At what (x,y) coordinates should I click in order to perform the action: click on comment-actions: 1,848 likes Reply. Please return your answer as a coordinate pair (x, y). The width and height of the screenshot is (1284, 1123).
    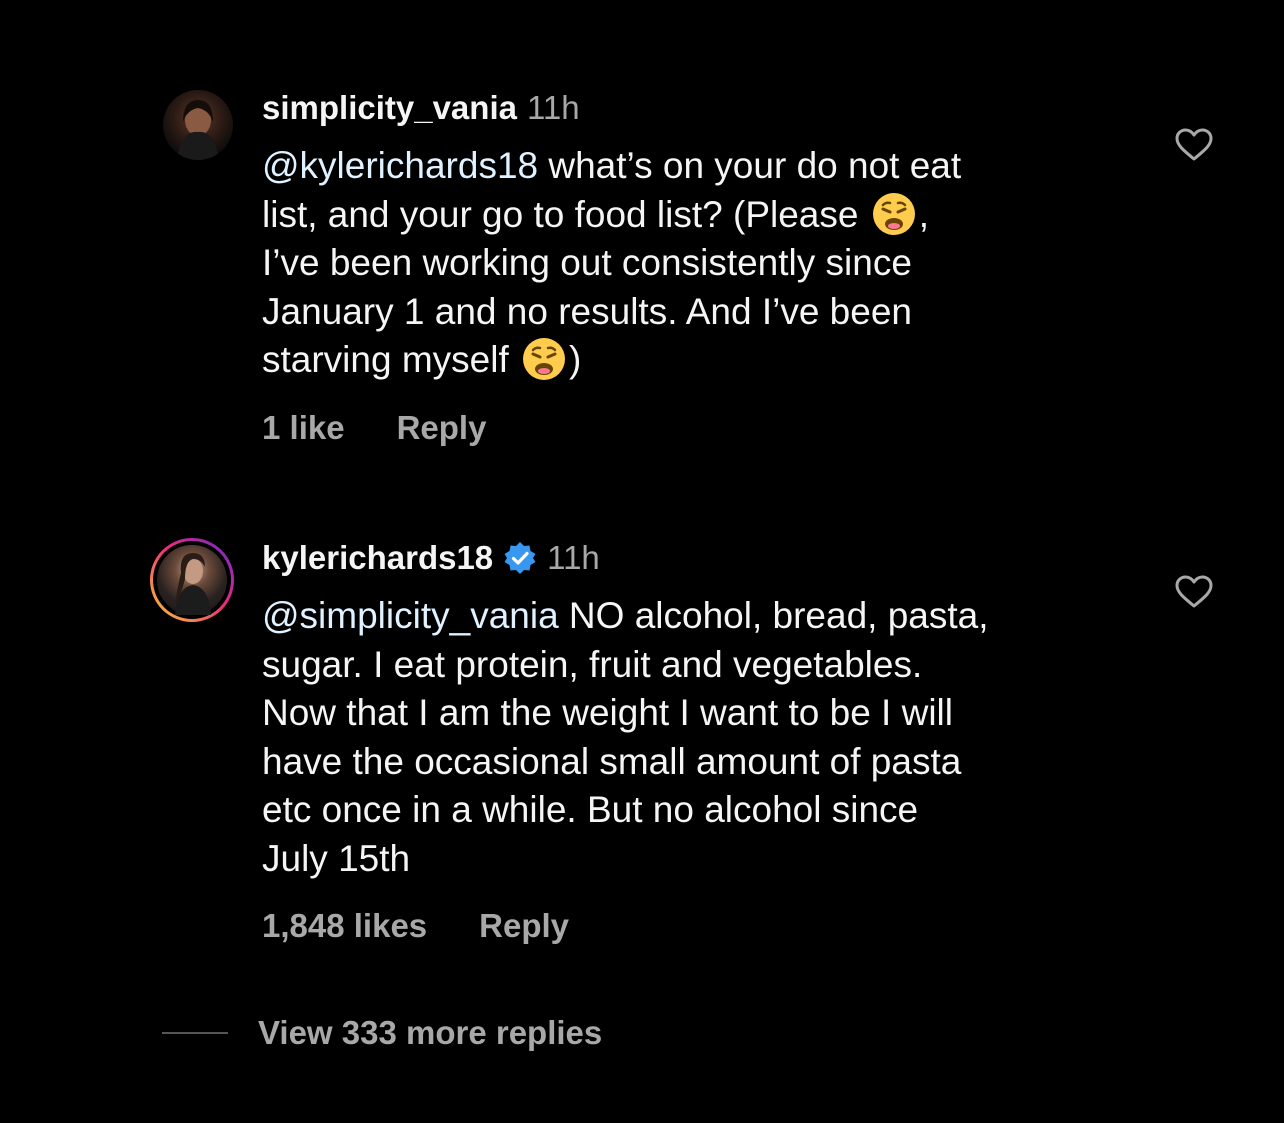
    Looking at the image, I should click on (415, 926).